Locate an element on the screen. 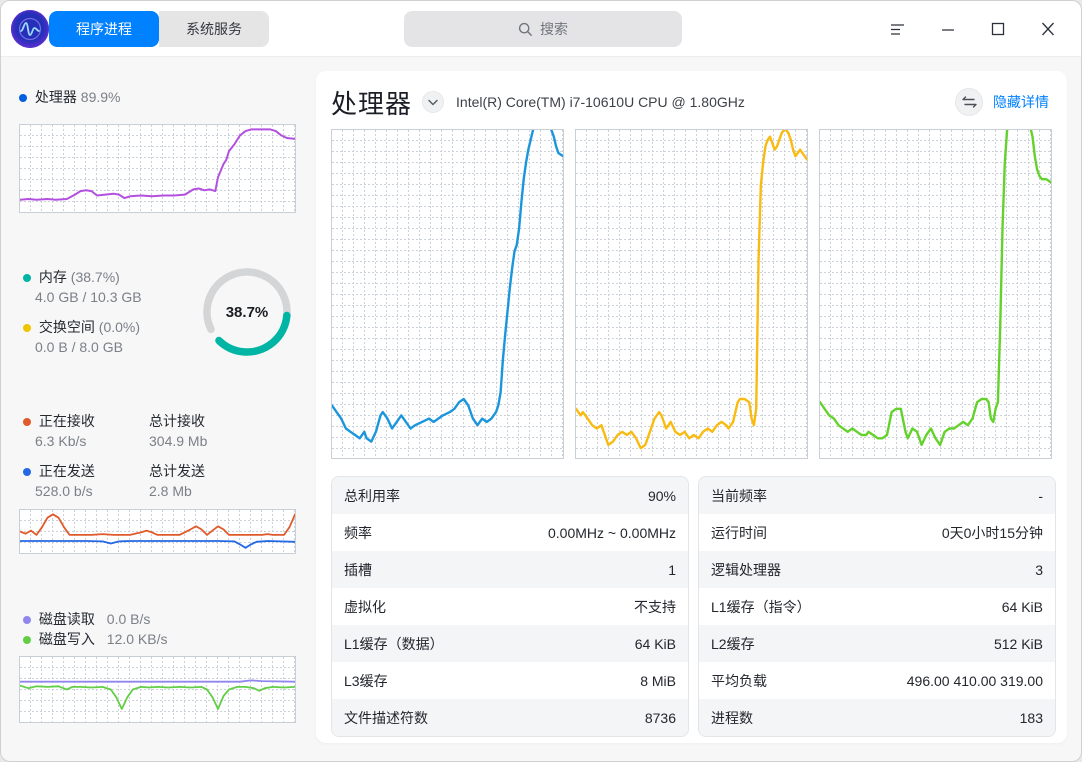  sidebar-item-swap: 交换空间 (0.0%) is located at coordinates (81, 327).